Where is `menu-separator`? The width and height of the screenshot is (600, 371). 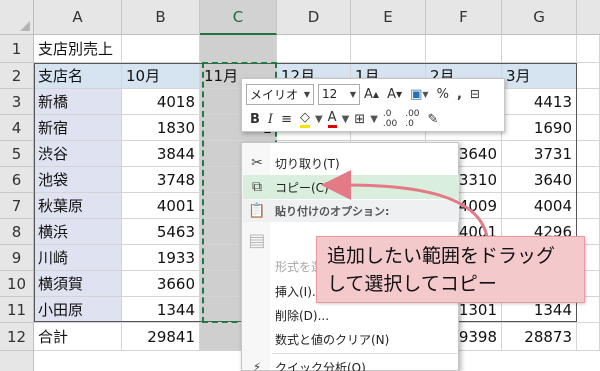 menu-separator is located at coordinates (365, 353).